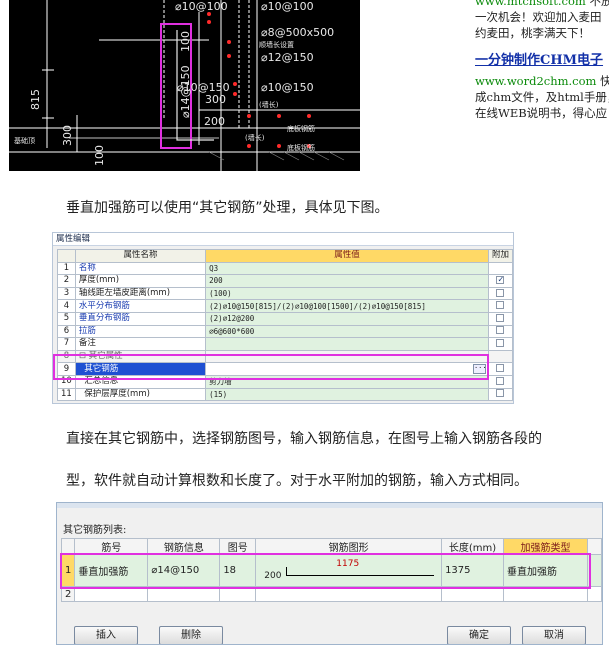 This screenshot has width=609, height=645. I want to click on table-header-row: 筋号 钢筋信息 图号 钢筋图形 长度(mm) 加强筋类型, so click(331, 546).